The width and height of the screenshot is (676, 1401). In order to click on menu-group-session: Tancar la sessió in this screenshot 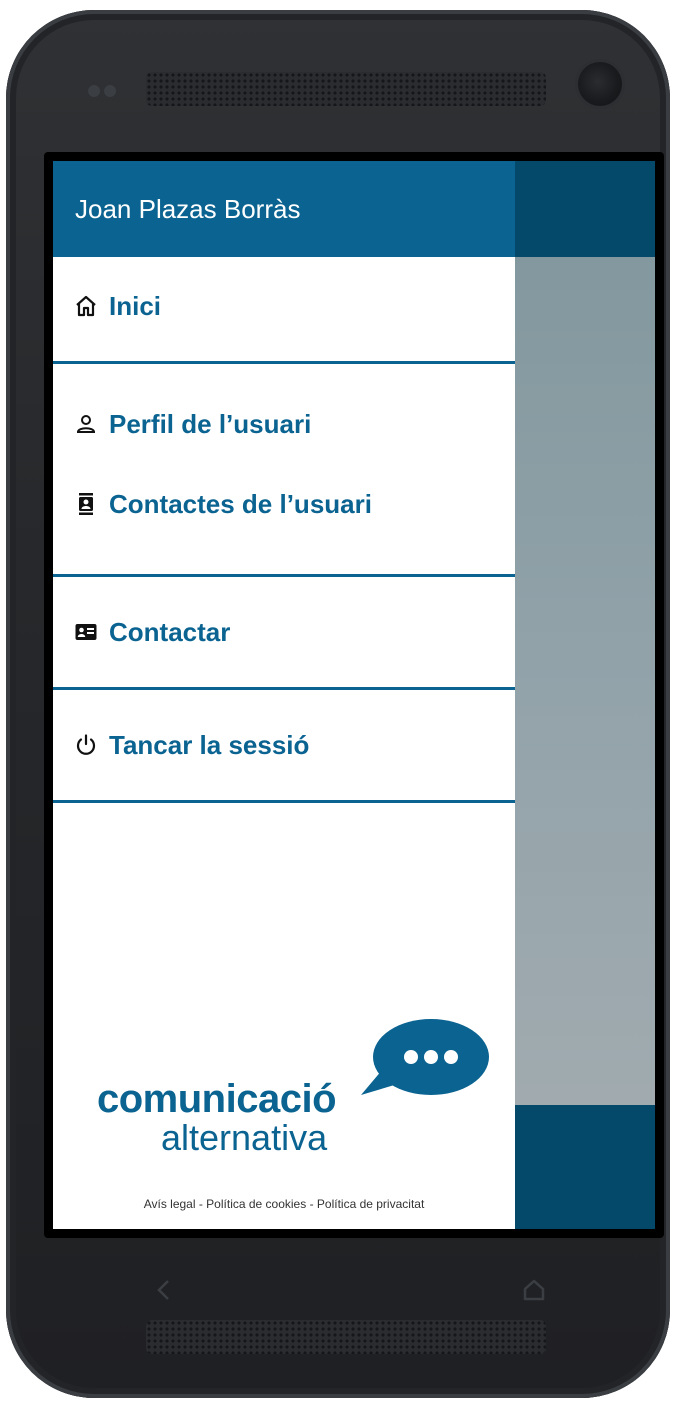, I will do `click(284, 746)`.